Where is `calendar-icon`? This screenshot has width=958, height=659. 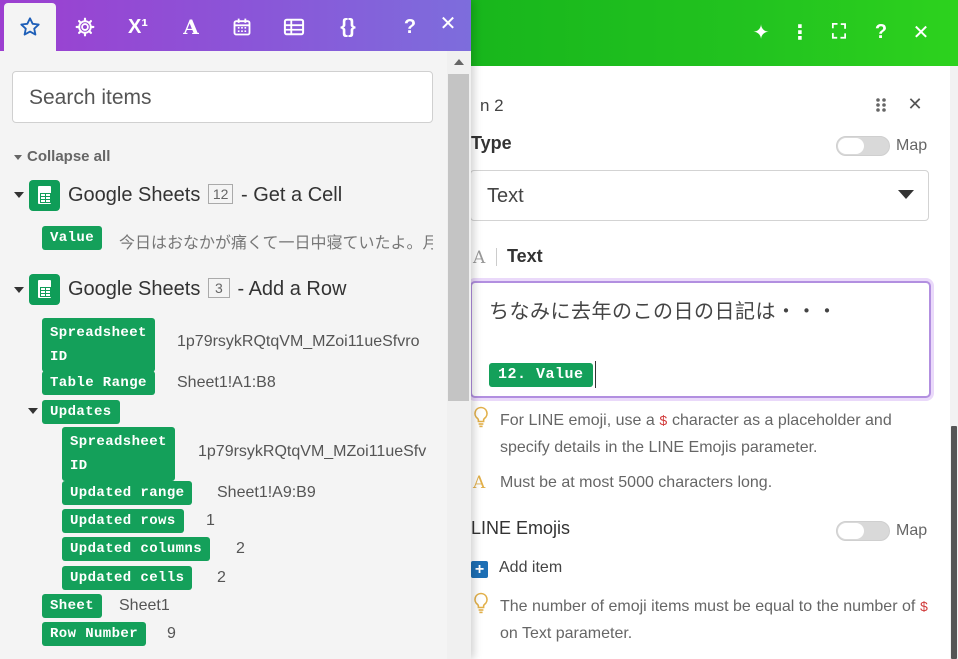
calendar-icon is located at coordinates (242, 27).